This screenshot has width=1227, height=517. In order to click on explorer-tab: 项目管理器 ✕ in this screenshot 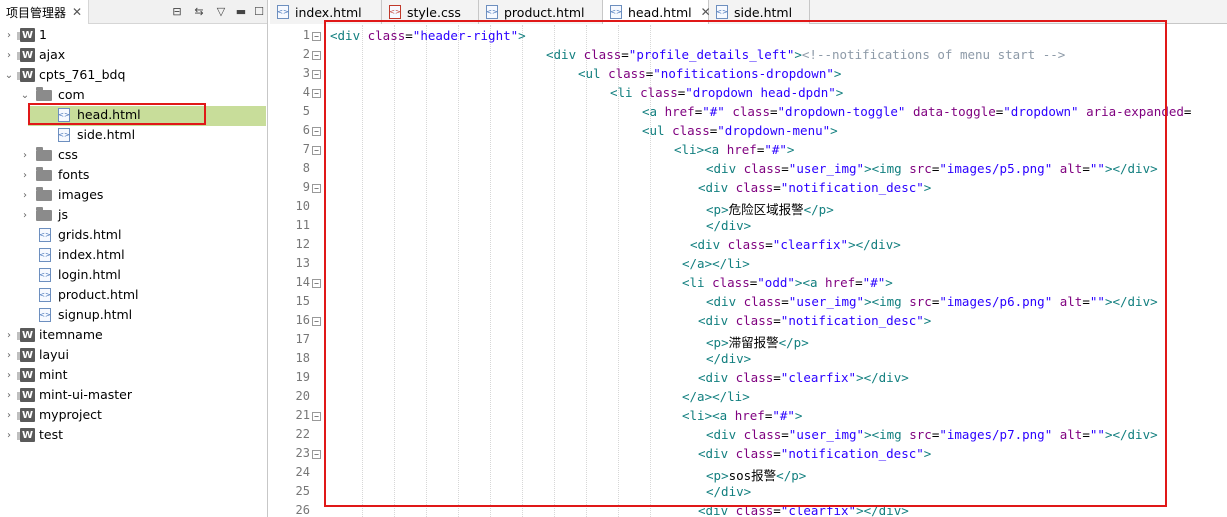, I will do `click(45, 12)`.